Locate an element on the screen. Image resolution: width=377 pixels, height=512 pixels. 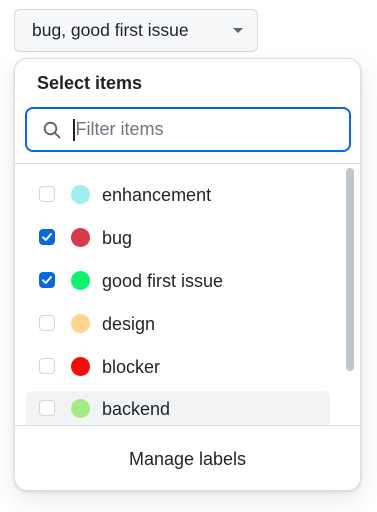
list-item-good-first-issue: good first issue is located at coordinates (178, 280).